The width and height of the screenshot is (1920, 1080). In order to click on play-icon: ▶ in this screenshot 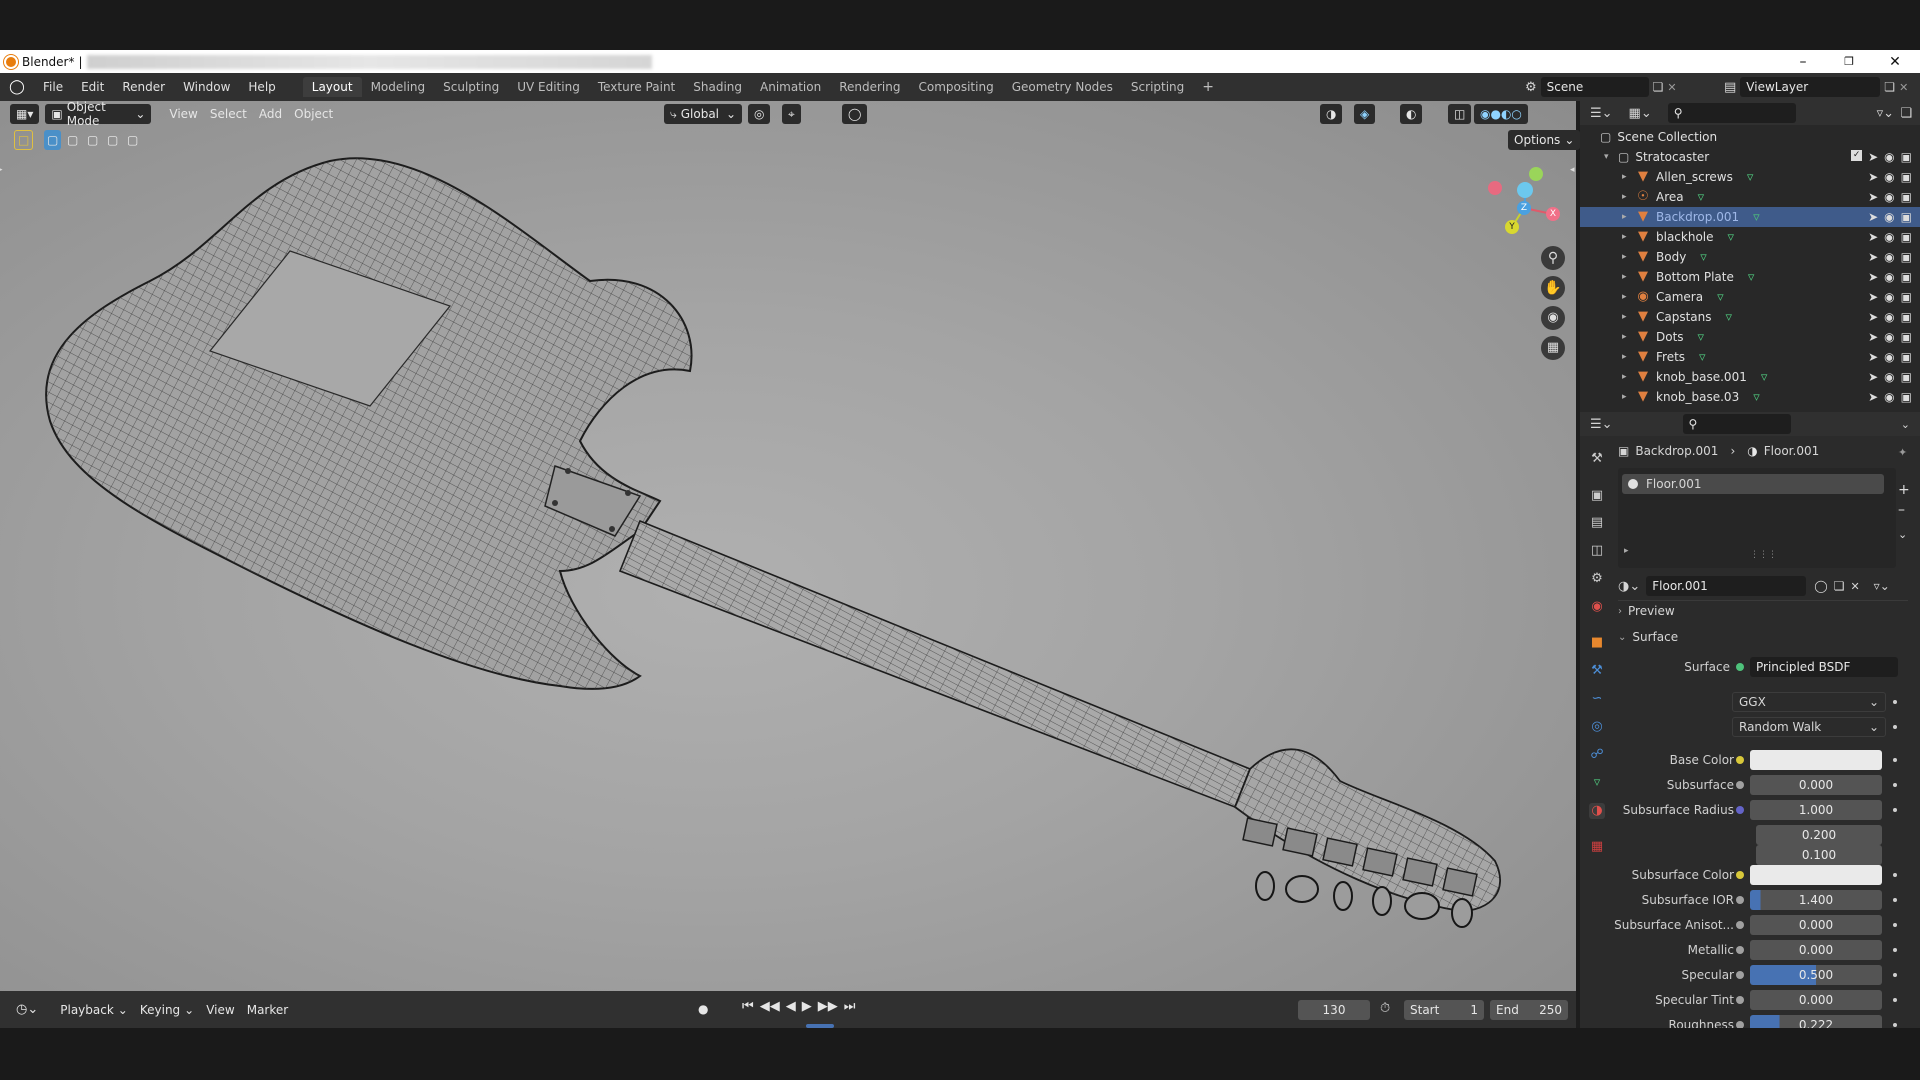, I will do `click(807, 1006)`.